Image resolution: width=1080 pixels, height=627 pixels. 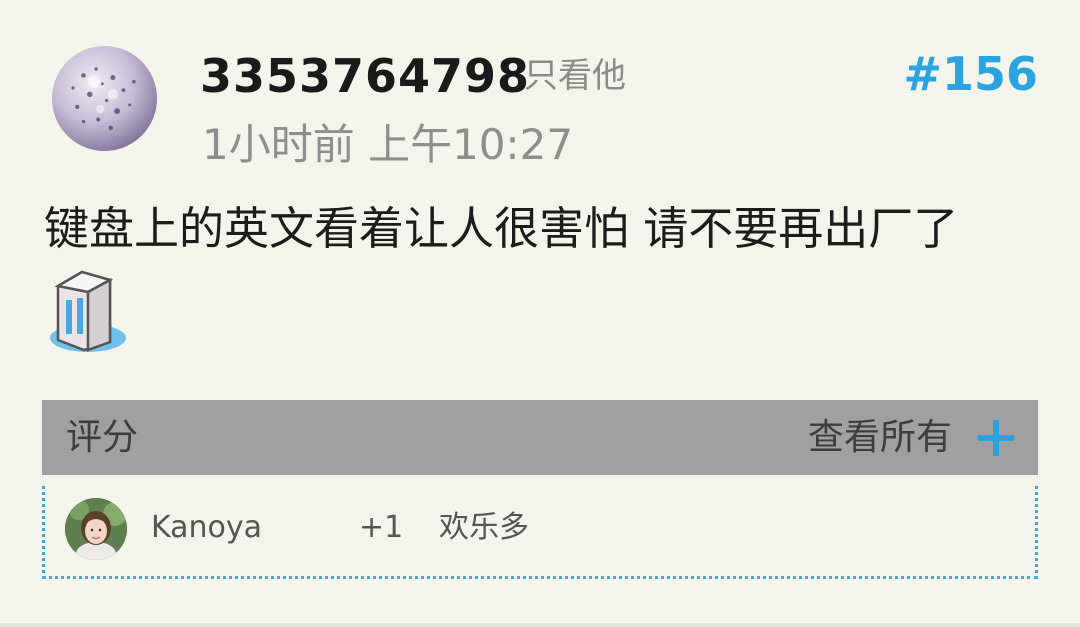 What do you see at coordinates (388, 144) in the screenshot?
I see `post-time: 1小时前 上午10:27` at bounding box center [388, 144].